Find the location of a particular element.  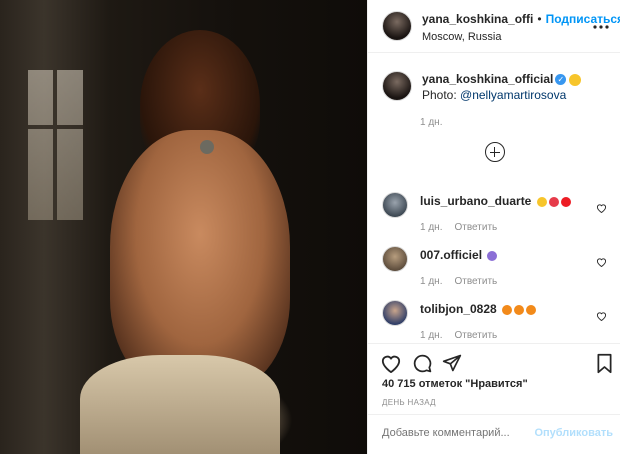

earring-shape is located at coordinates (207, 147).